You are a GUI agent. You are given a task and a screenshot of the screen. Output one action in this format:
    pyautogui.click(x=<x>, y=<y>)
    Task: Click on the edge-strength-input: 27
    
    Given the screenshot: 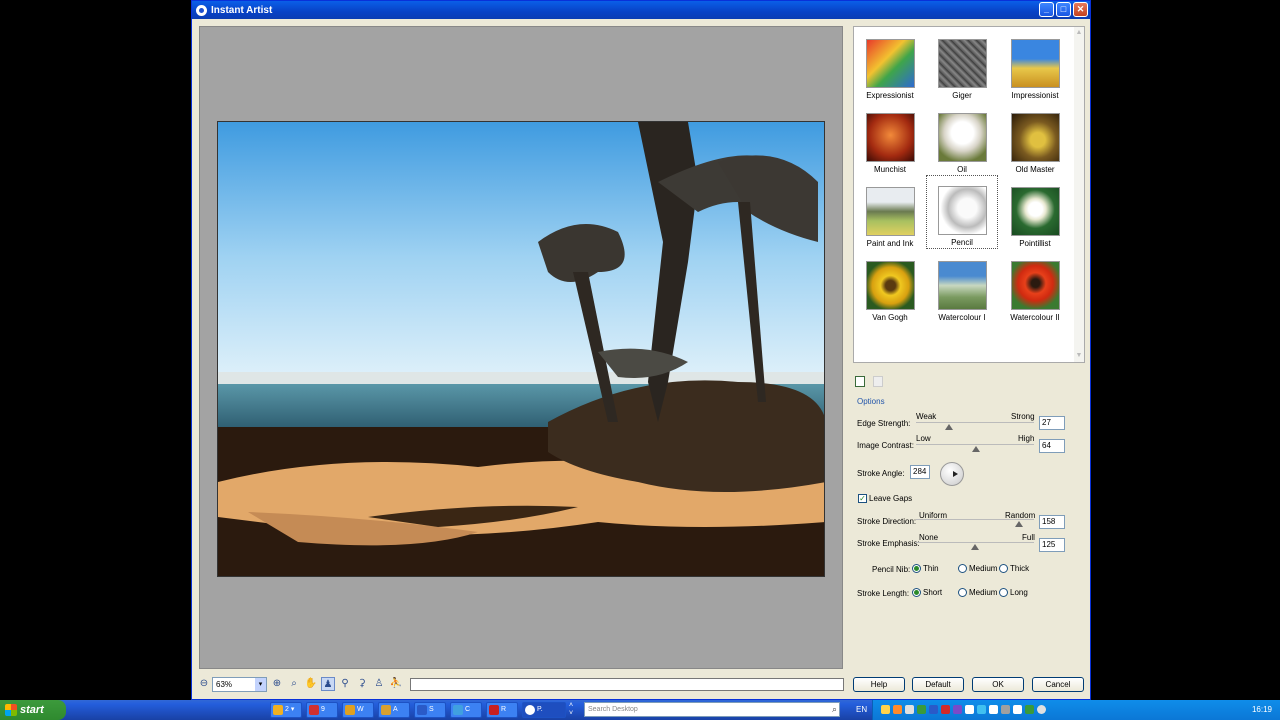 What is the action you would take?
    pyautogui.click(x=1052, y=423)
    